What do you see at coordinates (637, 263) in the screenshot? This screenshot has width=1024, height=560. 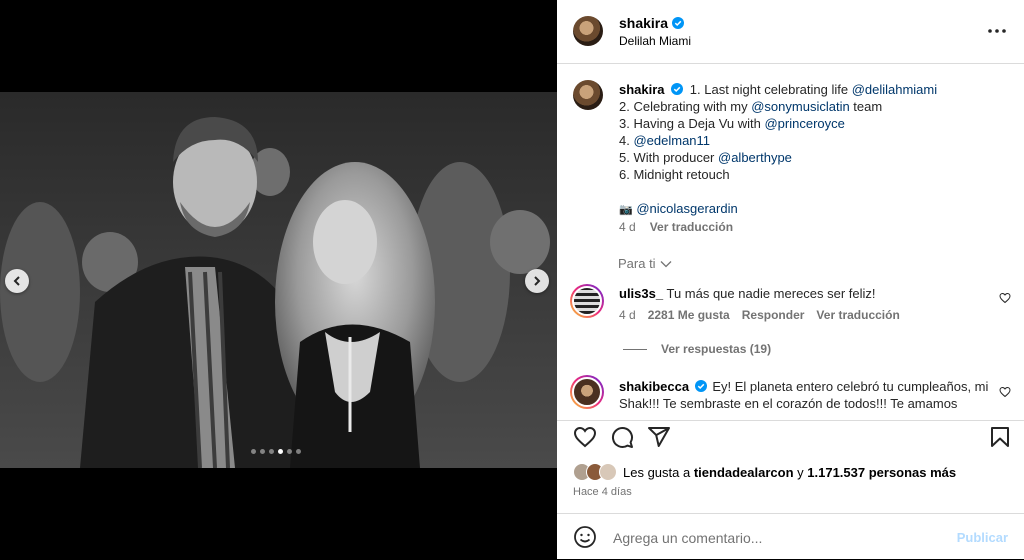 I see `comment-filter-label: Para ti` at bounding box center [637, 263].